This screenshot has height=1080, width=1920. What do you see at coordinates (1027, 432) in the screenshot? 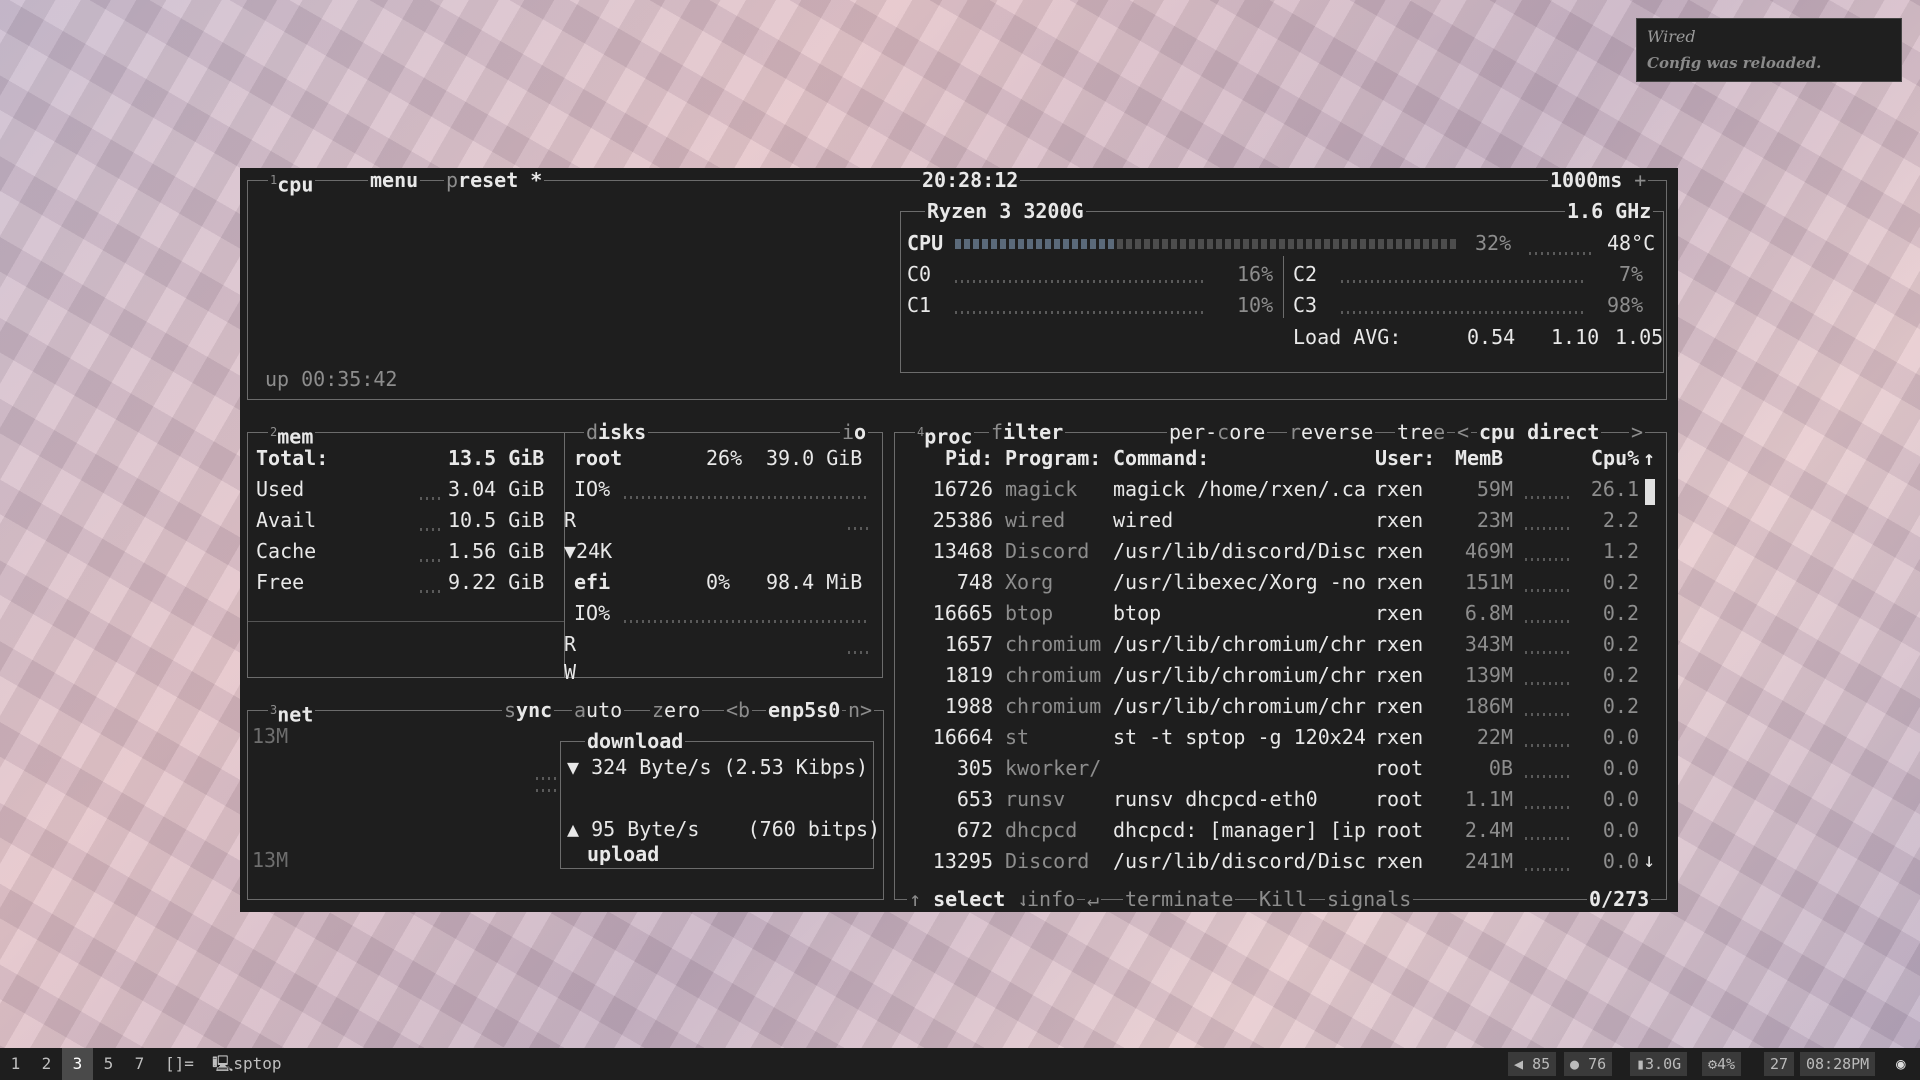
I see `proc-filter-button: filter` at bounding box center [1027, 432].